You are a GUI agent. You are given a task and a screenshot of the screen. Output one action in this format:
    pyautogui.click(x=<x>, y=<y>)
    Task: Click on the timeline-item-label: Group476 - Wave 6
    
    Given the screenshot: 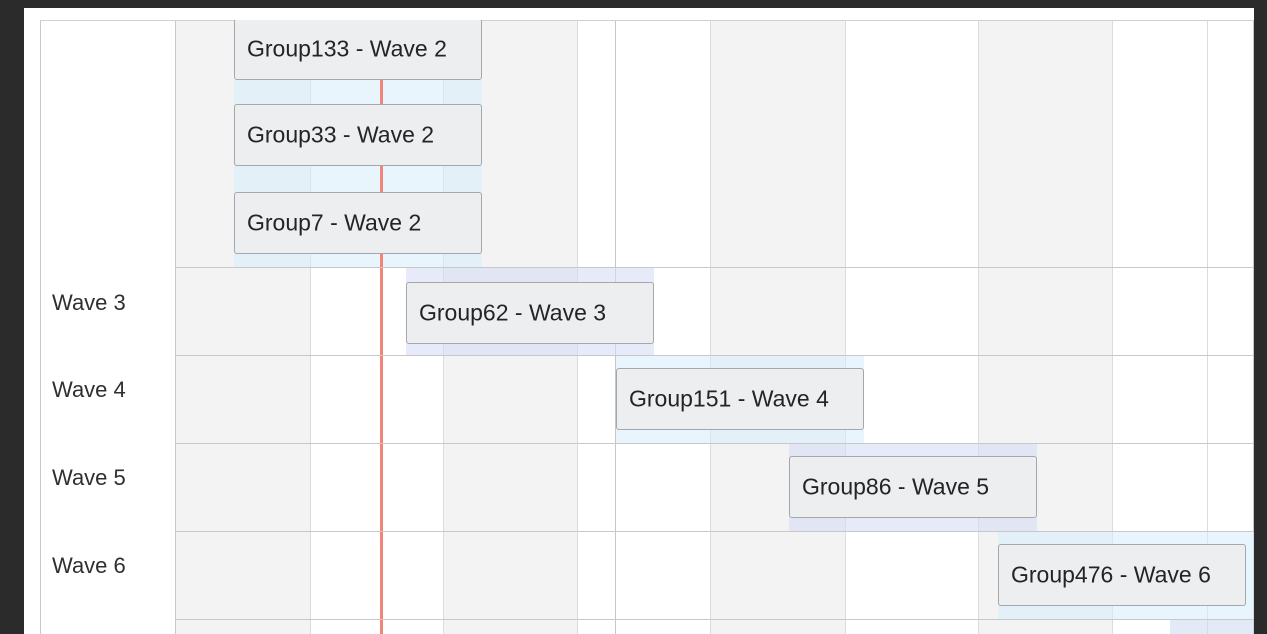 What is the action you would take?
    pyautogui.click(x=1111, y=574)
    